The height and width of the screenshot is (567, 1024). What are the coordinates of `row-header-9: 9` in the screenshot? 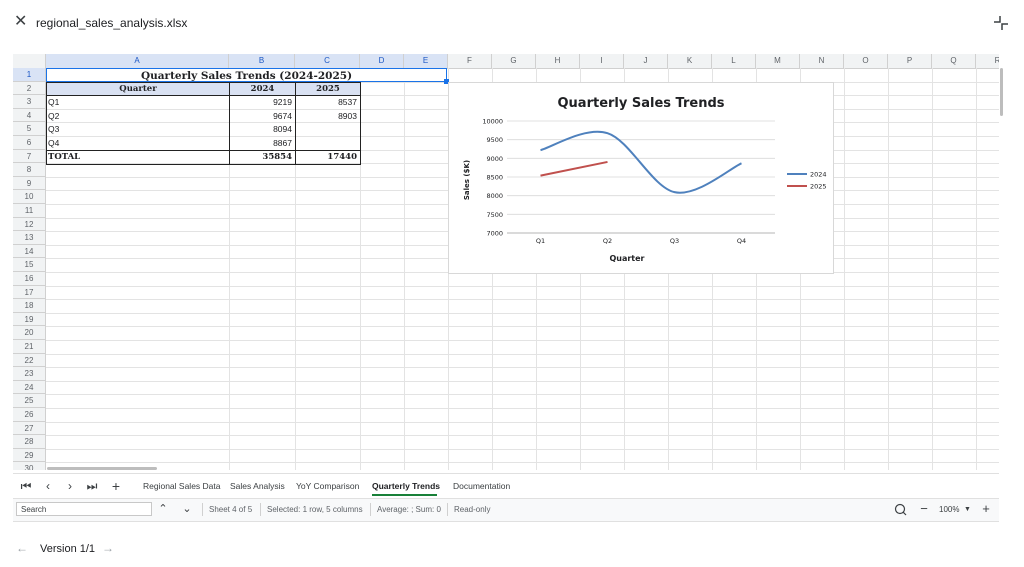 It's located at (29, 183).